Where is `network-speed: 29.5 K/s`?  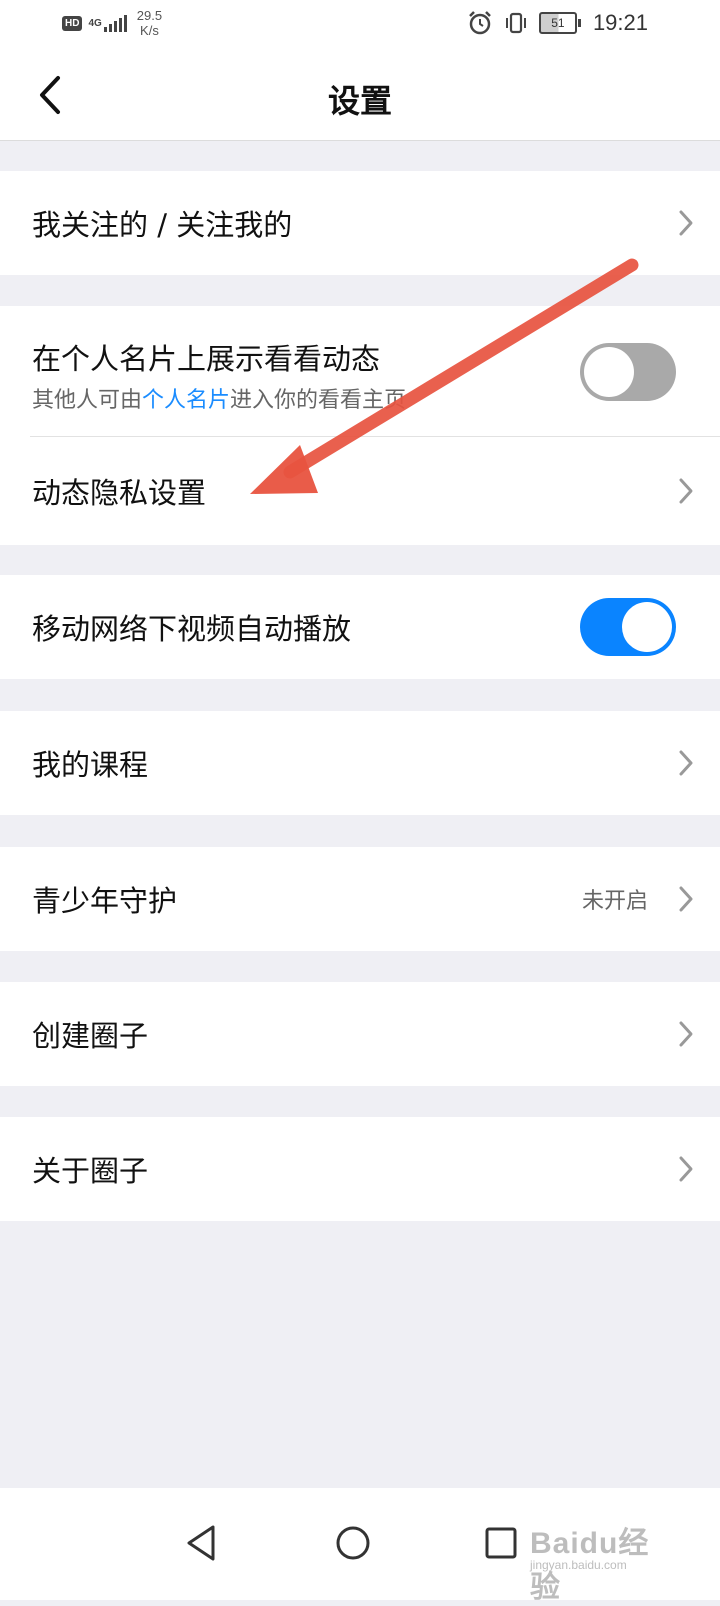
network-speed: 29.5 K/s is located at coordinates (149, 23).